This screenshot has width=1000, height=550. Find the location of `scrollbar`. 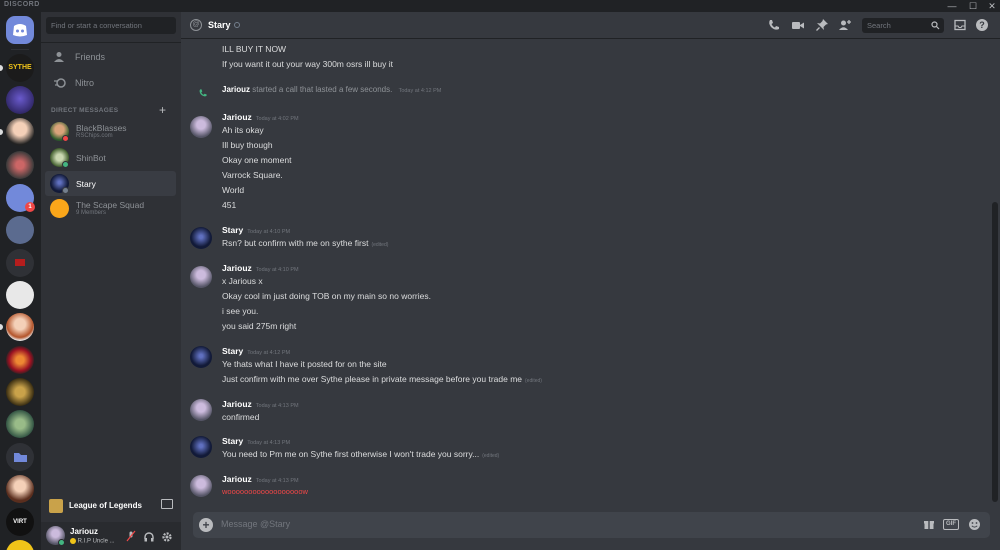

scrollbar is located at coordinates (995, 352).